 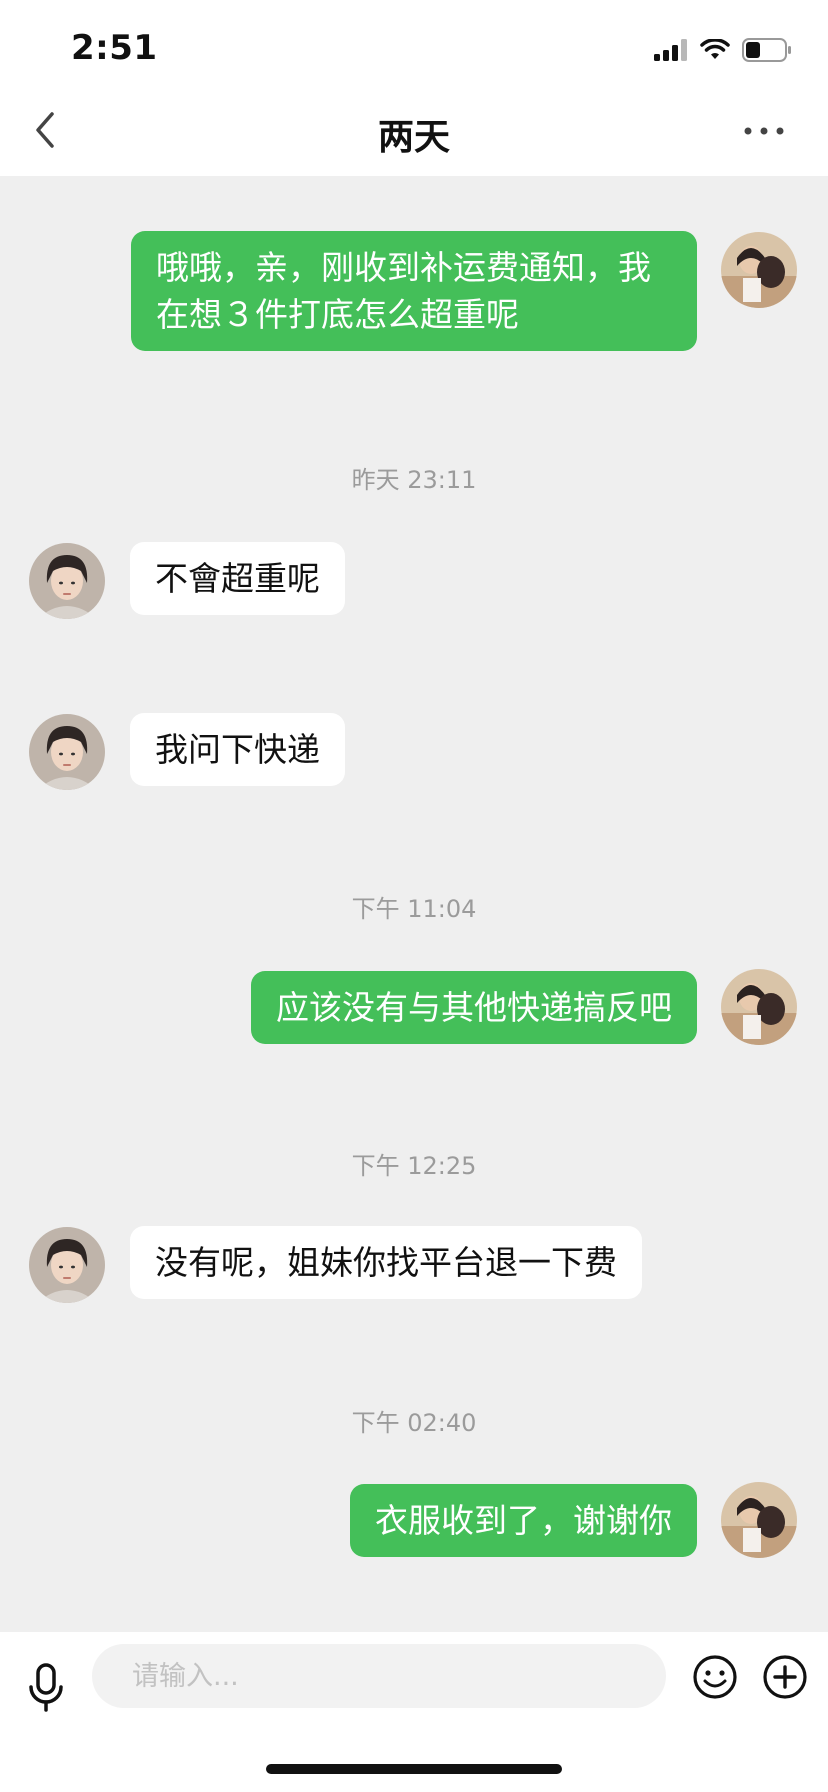 I want to click on status-time: 2:51, so click(x=114, y=48).